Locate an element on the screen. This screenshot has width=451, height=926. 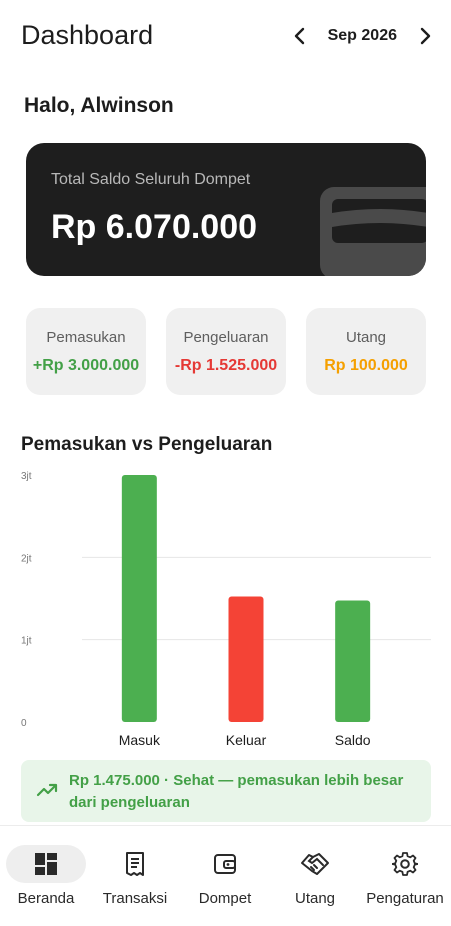
current-month: Sep 2026 is located at coordinates (362, 35).